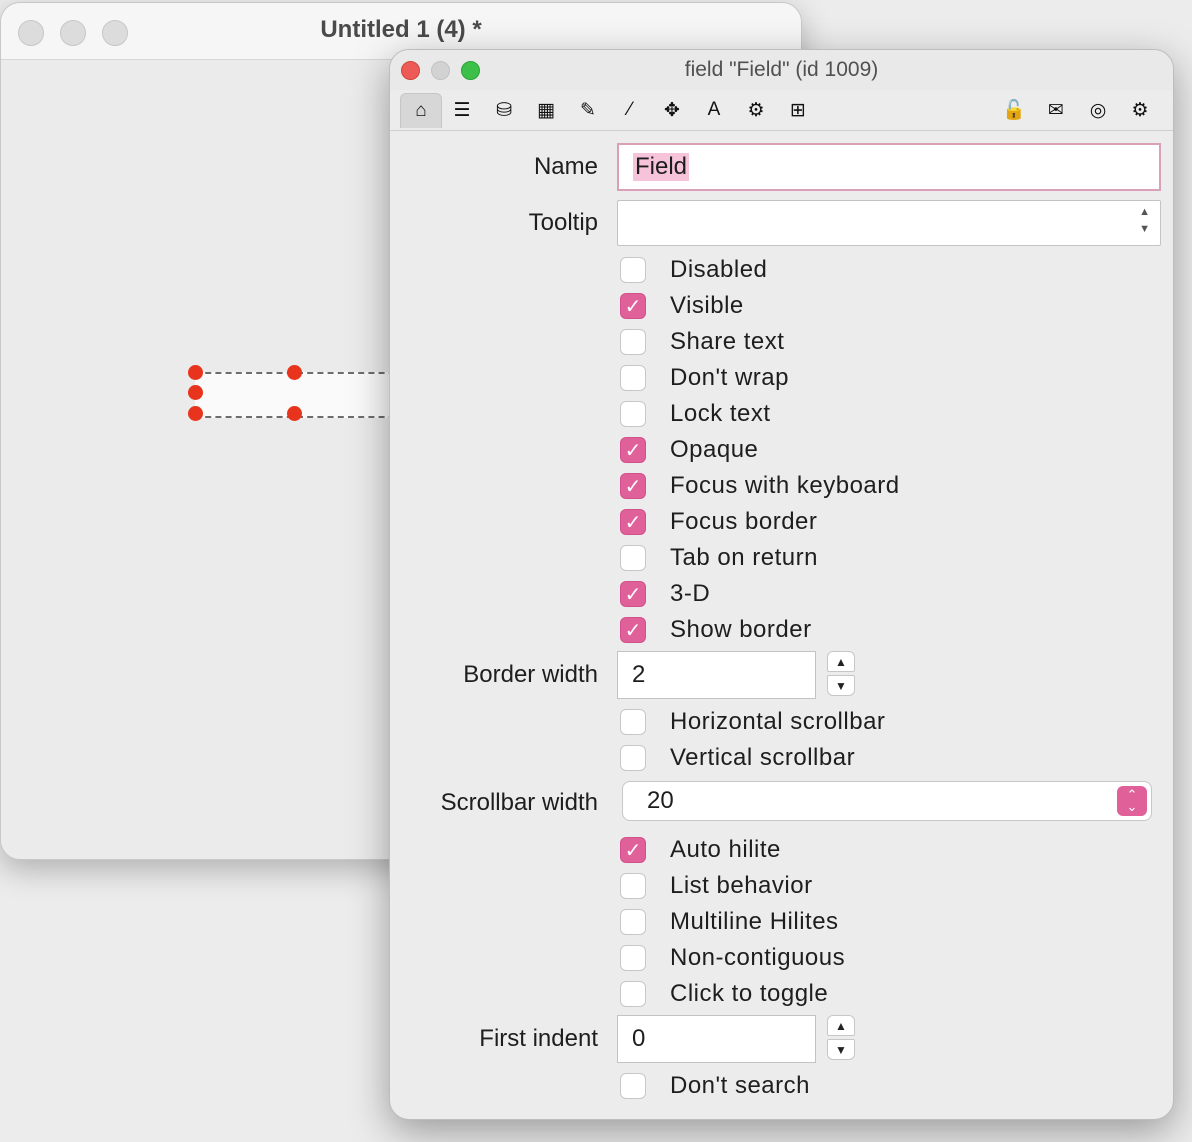 The width and height of the screenshot is (1192, 1142). Describe the element at coordinates (421, 110) in the screenshot. I see `home-icon: ⌂` at that location.